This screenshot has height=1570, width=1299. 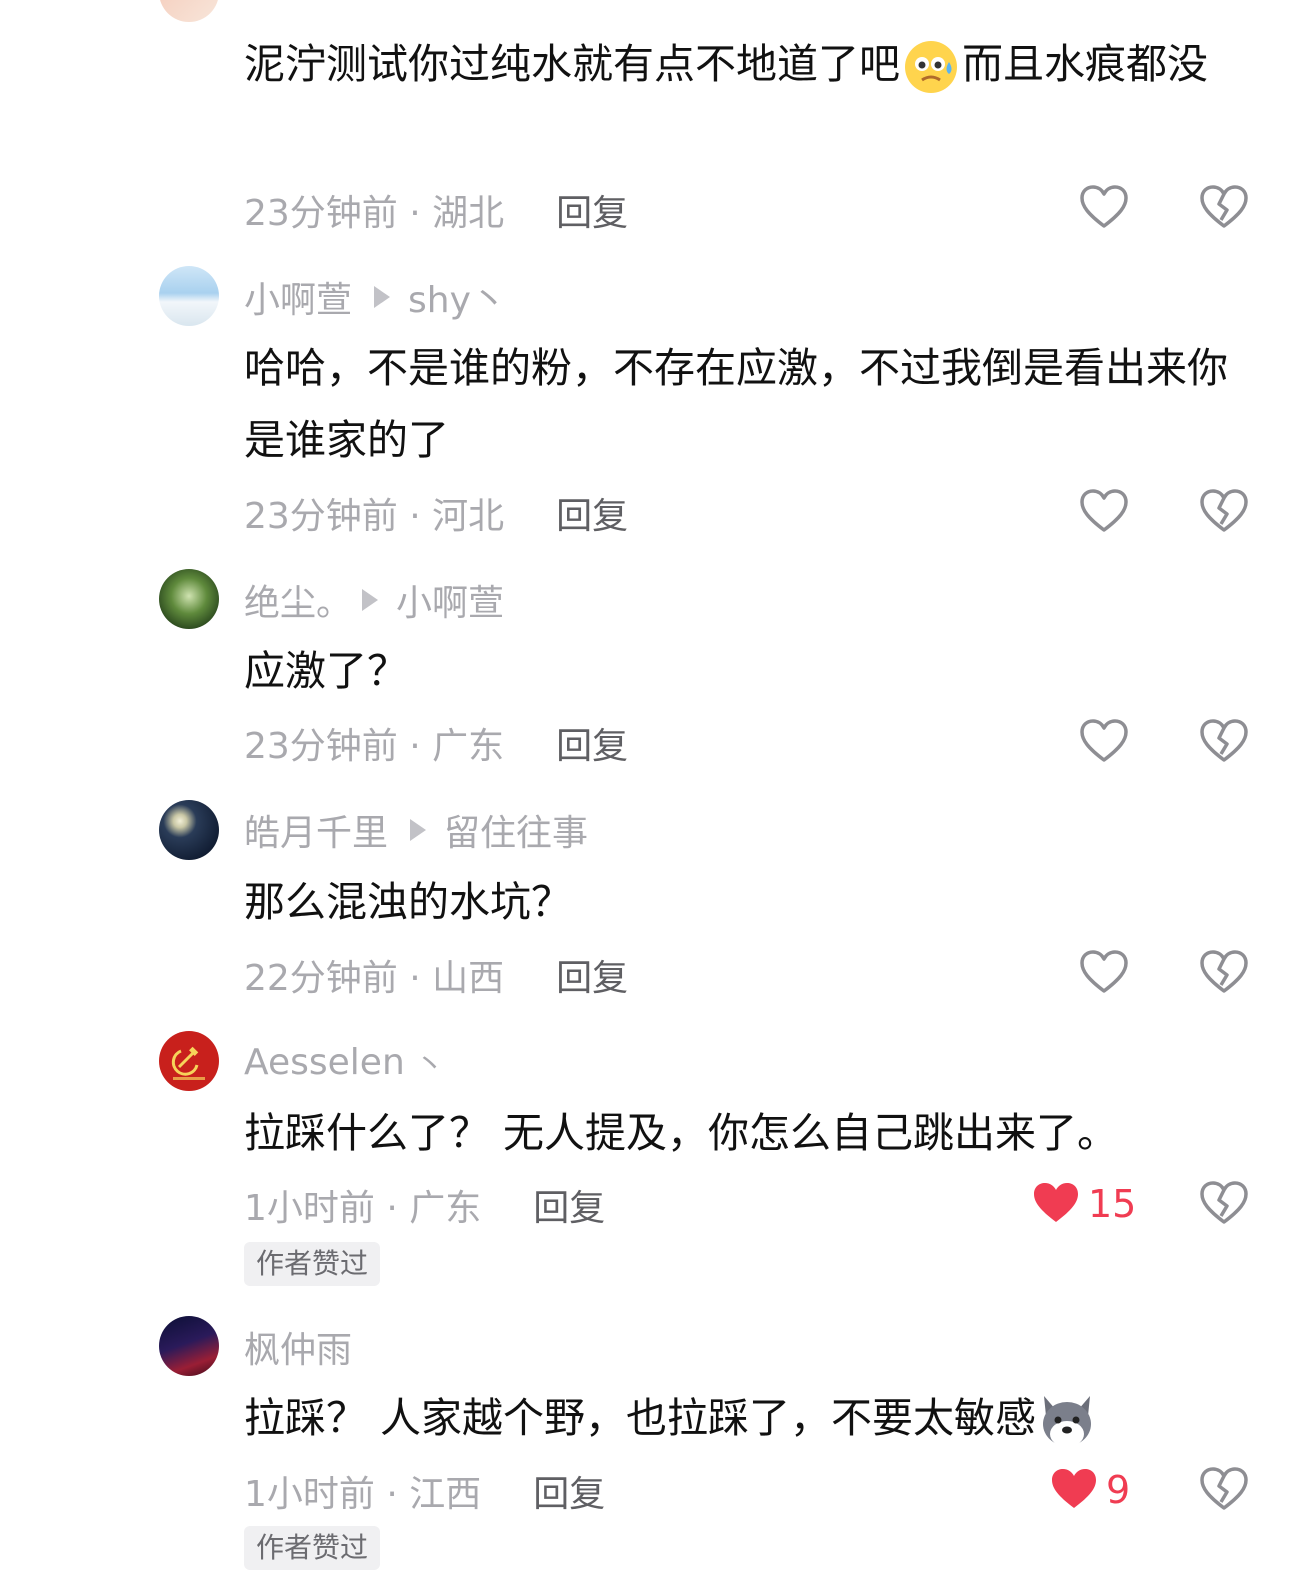 What do you see at coordinates (736, 404) in the screenshot?
I see `comment-body: 哈哈，不是谁的粉，不存在应激，不过我倒是看出来你是谁家的了` at bounding box center [736, 404].